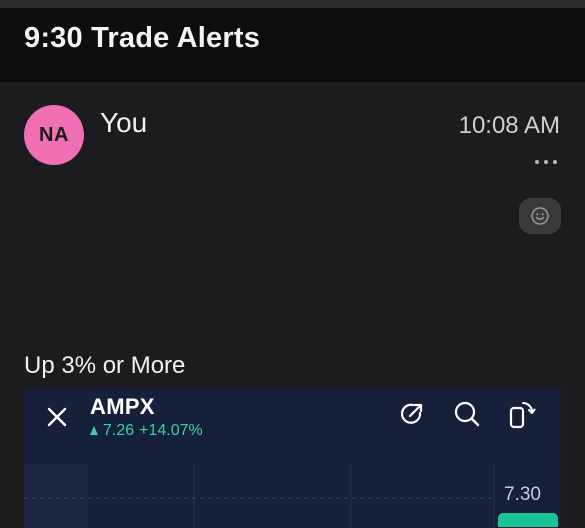 The image size is (585, 528). I want to click on more-options-icon, so click(546, 162).